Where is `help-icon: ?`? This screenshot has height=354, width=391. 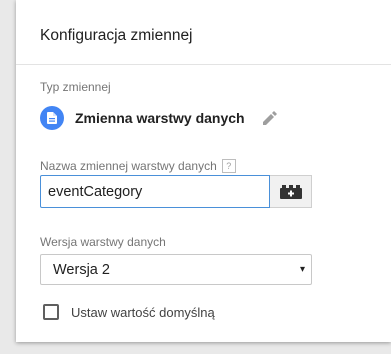 help-icon: ? is located at coordinates (228, 166).